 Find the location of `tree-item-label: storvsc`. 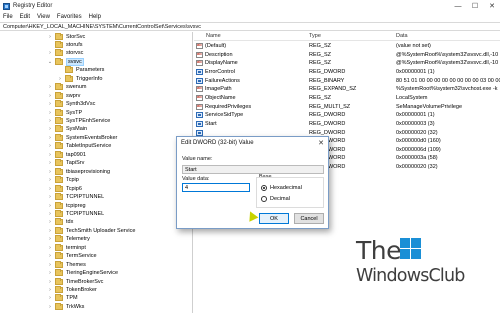

tree-item-label: storvsc is located at coordinates (75, 53).